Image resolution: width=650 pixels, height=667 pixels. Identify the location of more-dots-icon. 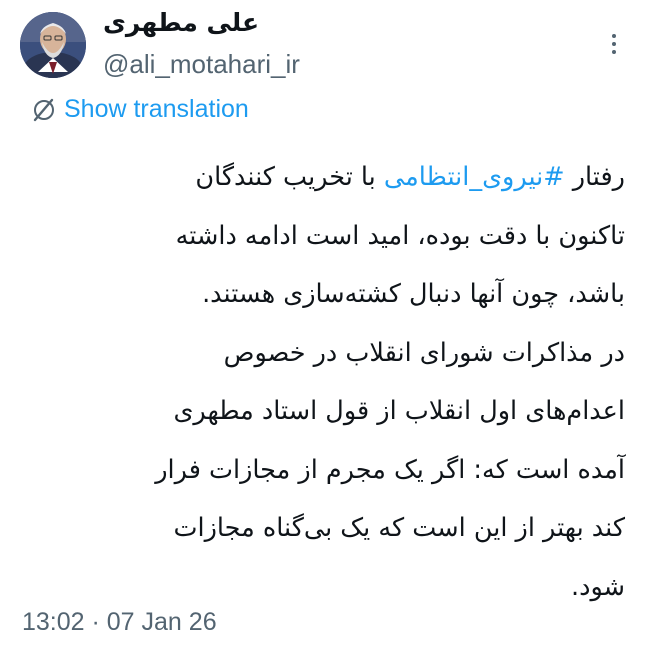
(614, 44).